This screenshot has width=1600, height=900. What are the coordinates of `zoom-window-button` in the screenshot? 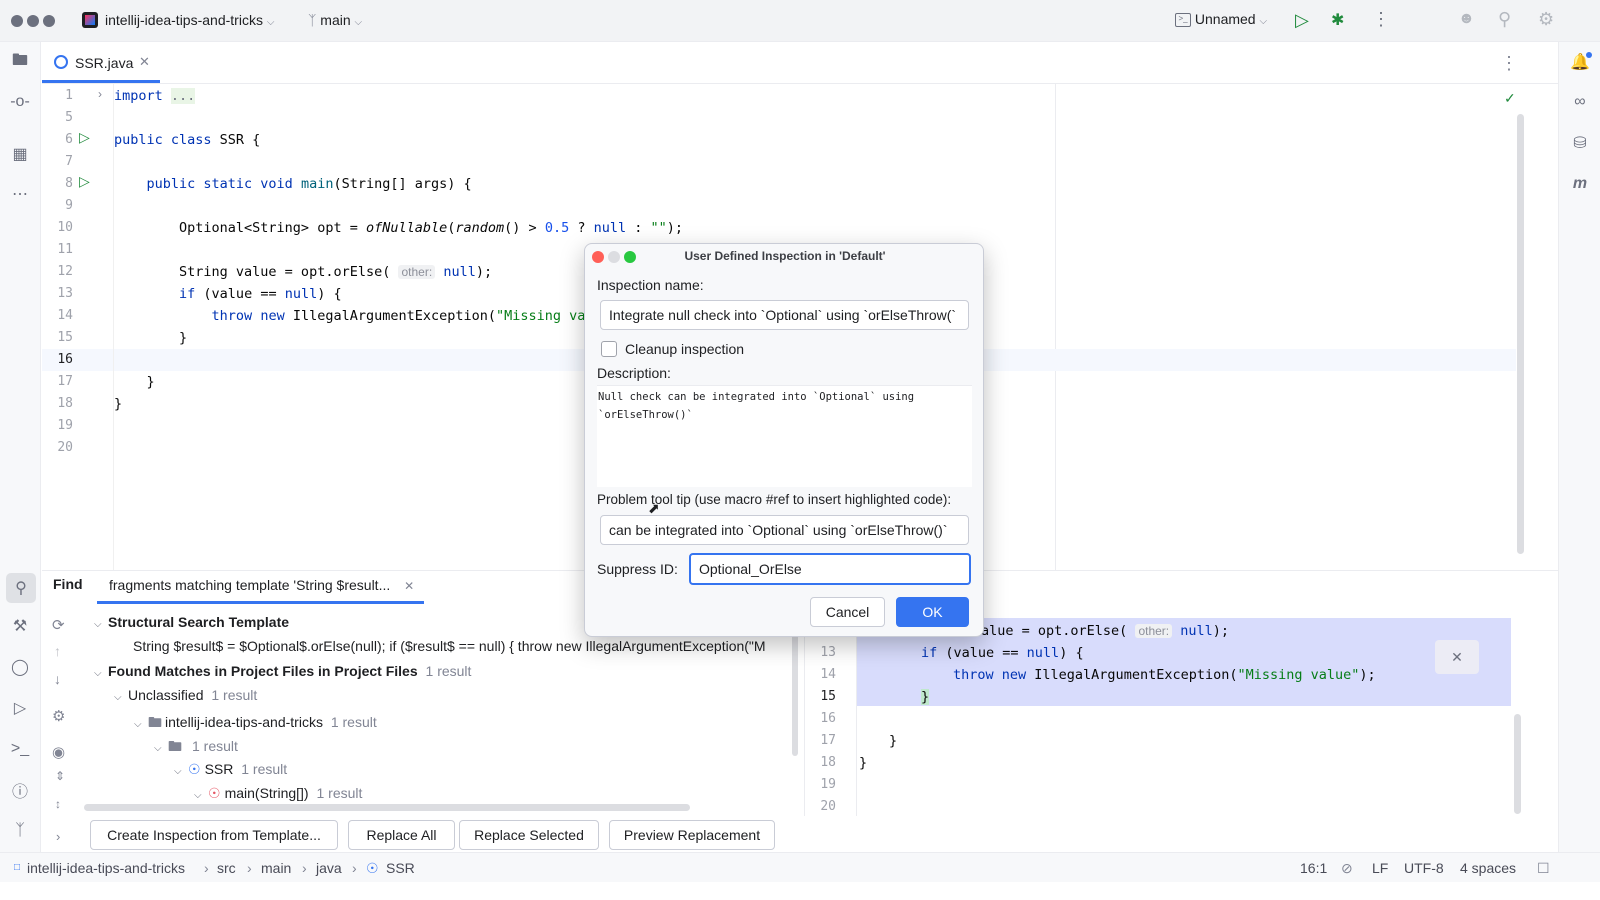 It's located at (49, 21).